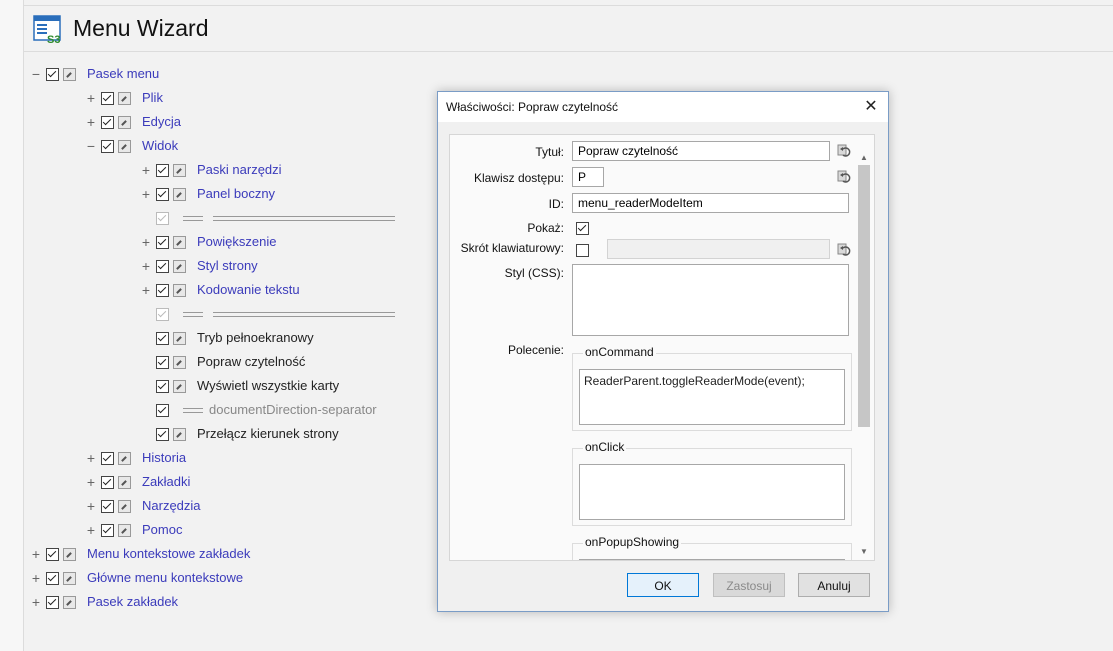 The image size is (1113, 651). What do you see at coordinates (549, 152) in the screenshot?
I see `title-label: Tytuł:` at bounding box center [549, 152].